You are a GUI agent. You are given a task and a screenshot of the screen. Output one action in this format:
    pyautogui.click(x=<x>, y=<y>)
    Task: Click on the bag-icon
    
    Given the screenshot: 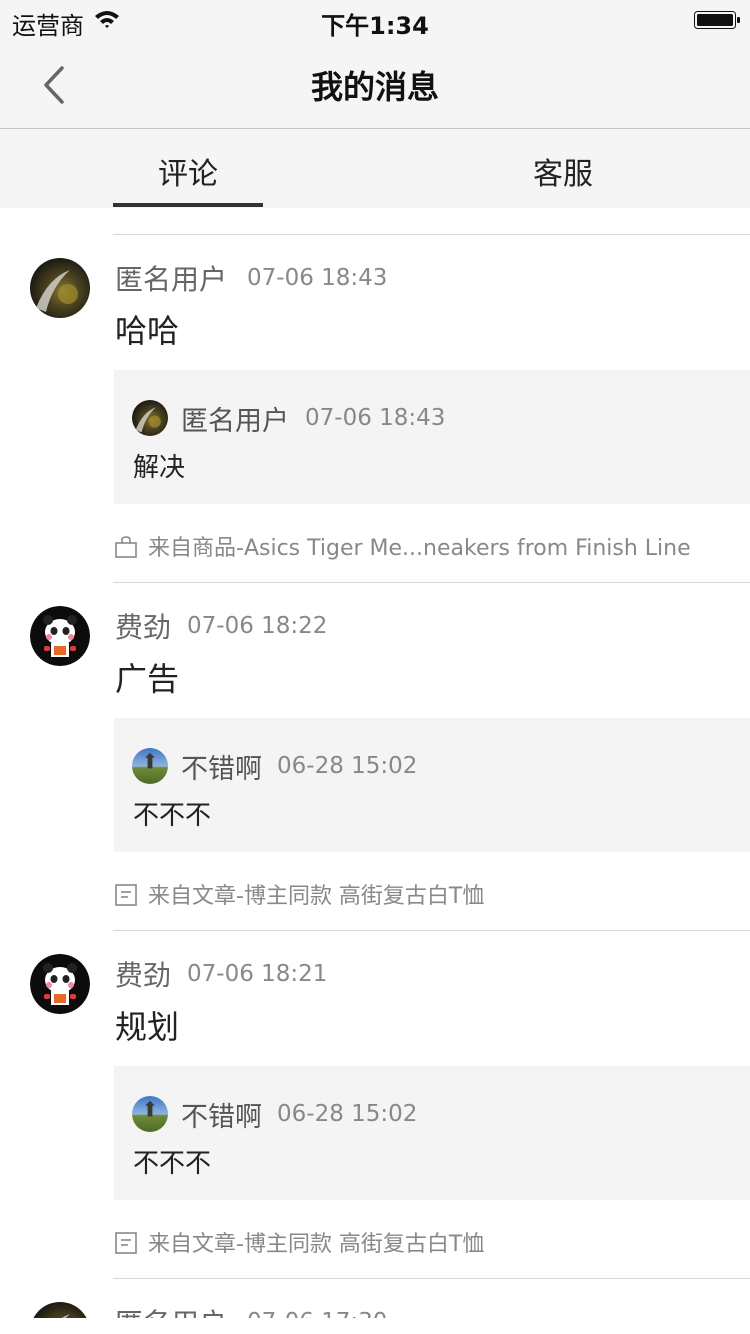 What is the action you would take?
    pyautogui.click(x=126, y=547)
    